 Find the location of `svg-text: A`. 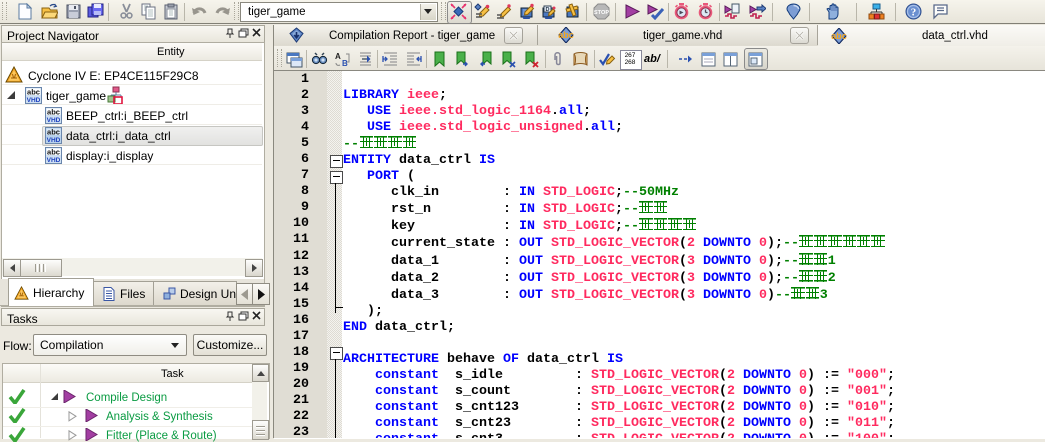

svg-text: A is located at coordinates (338, 56).